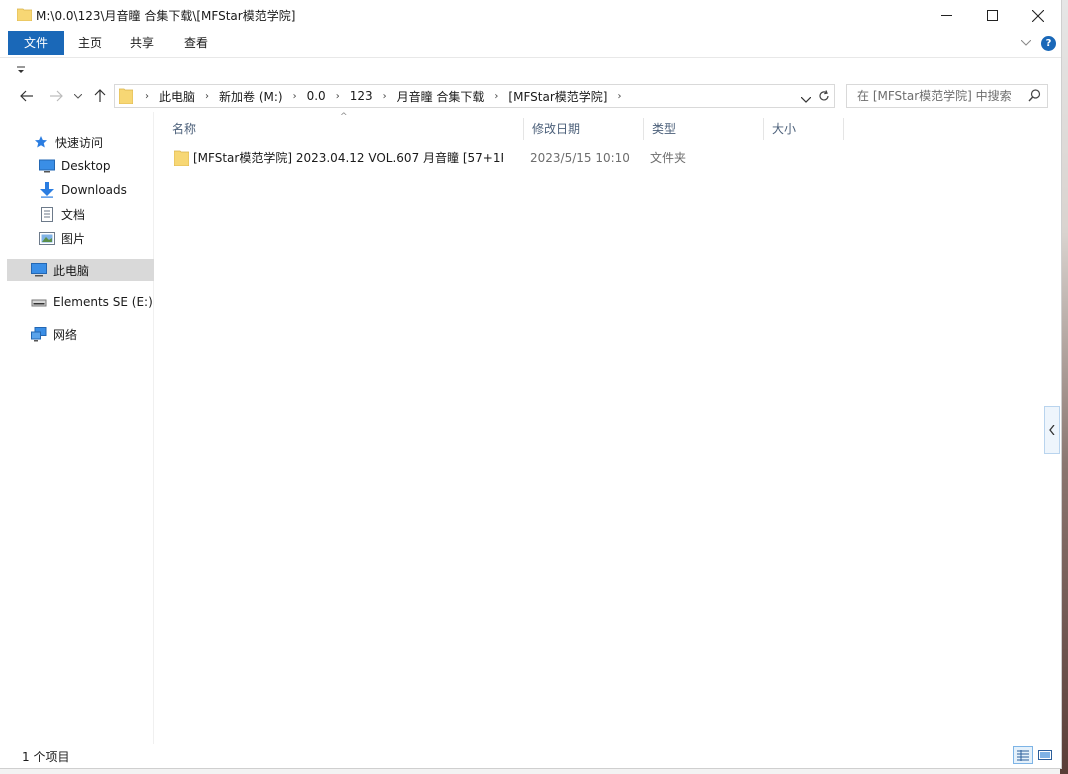 This screenshot has width=1068, height=774. What do you see at coordinates (39, 302) in the screenshot?
I see `drive-icon` at bounding box center [39, 302].